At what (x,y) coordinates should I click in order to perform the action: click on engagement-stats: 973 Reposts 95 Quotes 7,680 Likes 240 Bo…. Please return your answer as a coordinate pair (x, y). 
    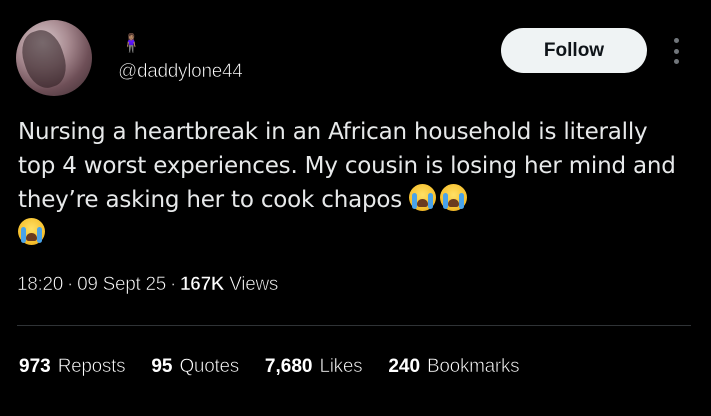
    Looking at the image, I should click on (282, 367).